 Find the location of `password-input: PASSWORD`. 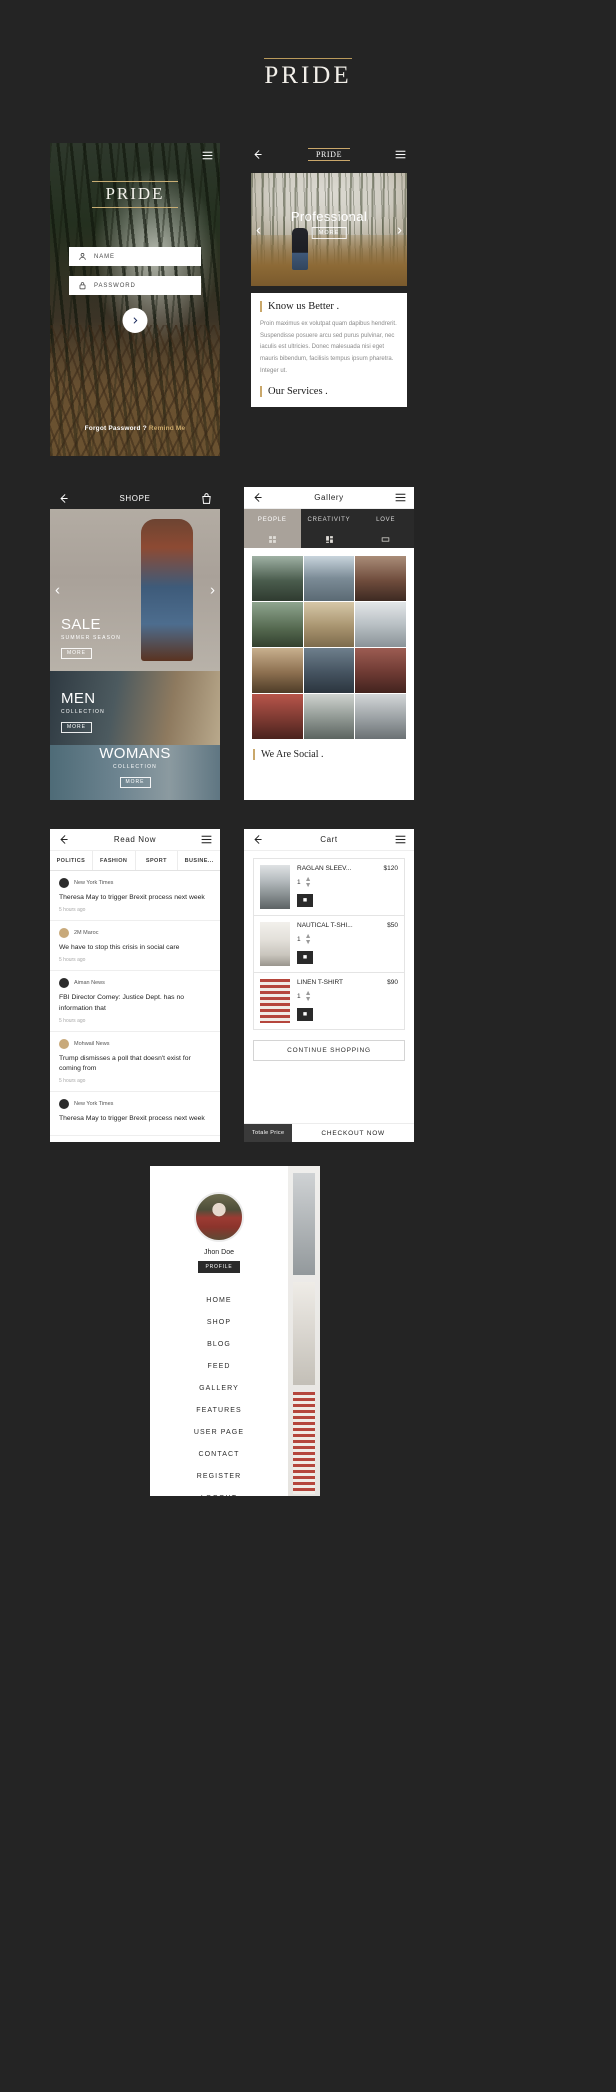

password-input: PASSWORD is located at coordinates (135, 285).